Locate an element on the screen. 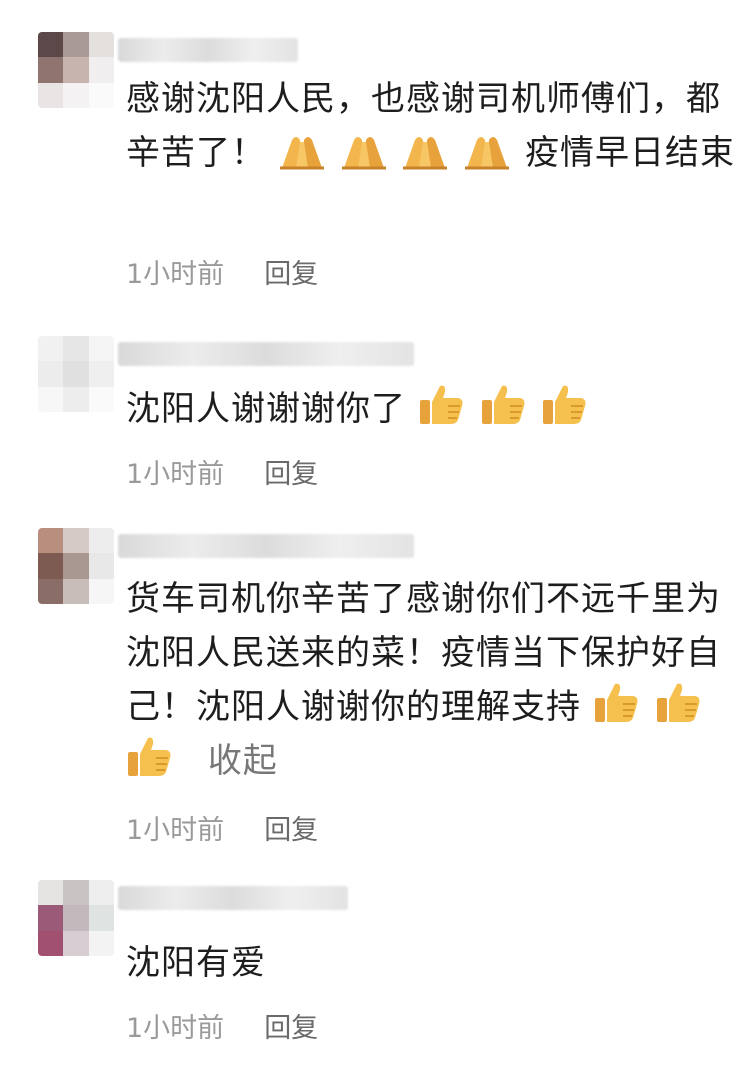 This screenshot has width=750, height=1078. comment-text-main: 沈阳有爱 is located at coordinates (196, 963).